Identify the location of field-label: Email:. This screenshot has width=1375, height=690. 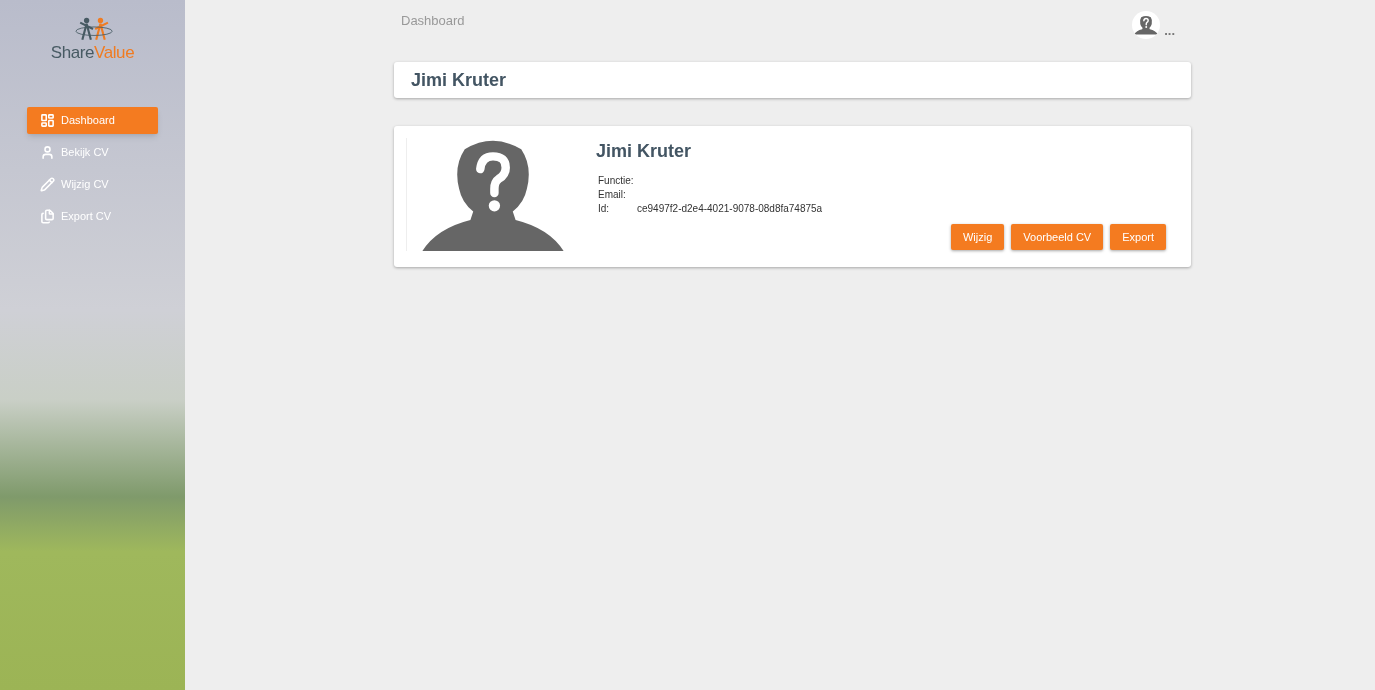
(612, 195).